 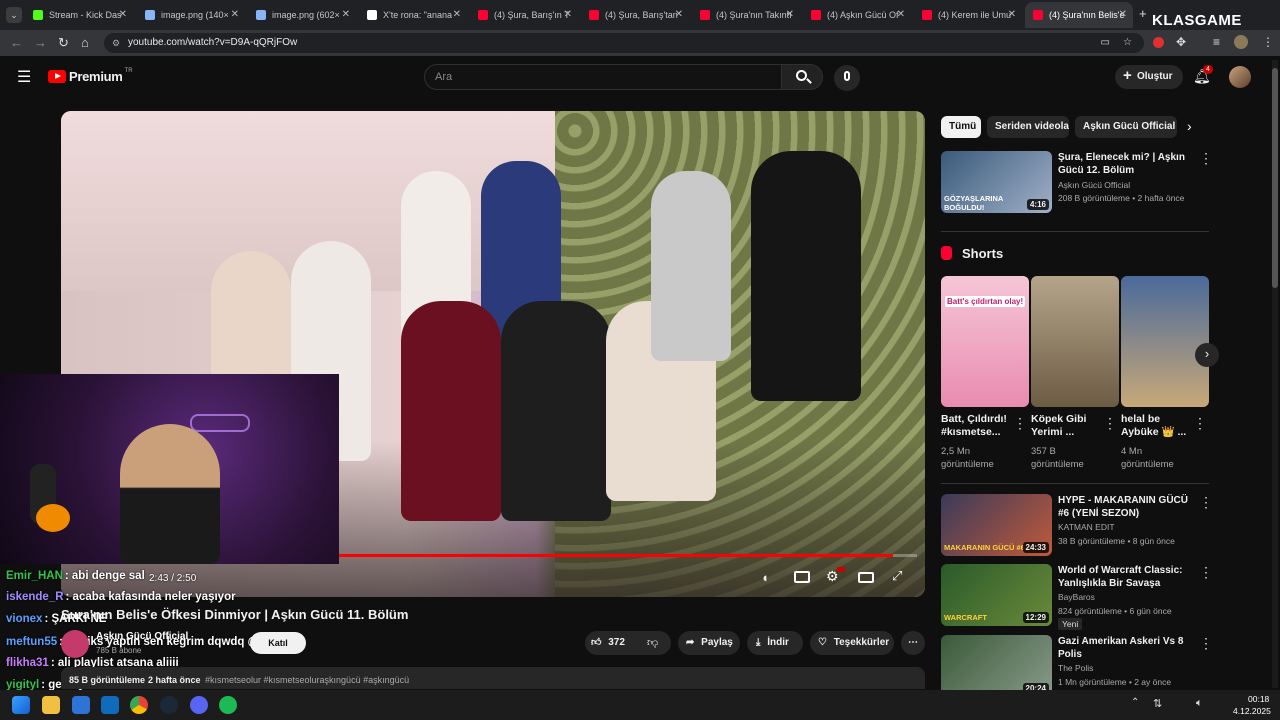 I want to click on channel-name: Aşkın Gücü Official, so click(x=142, y=636).